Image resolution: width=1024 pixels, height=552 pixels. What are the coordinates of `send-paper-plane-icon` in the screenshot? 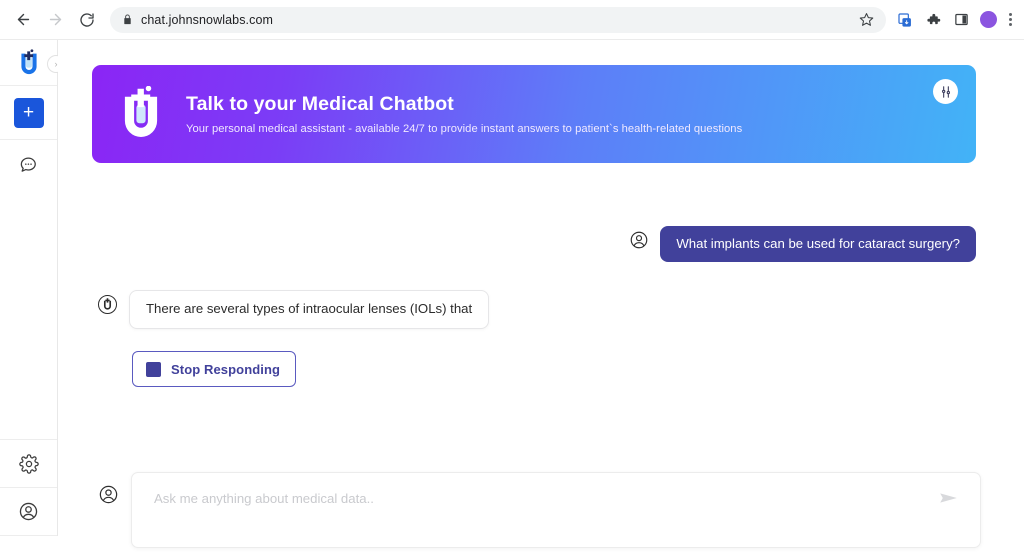 It's located at (948, 498).